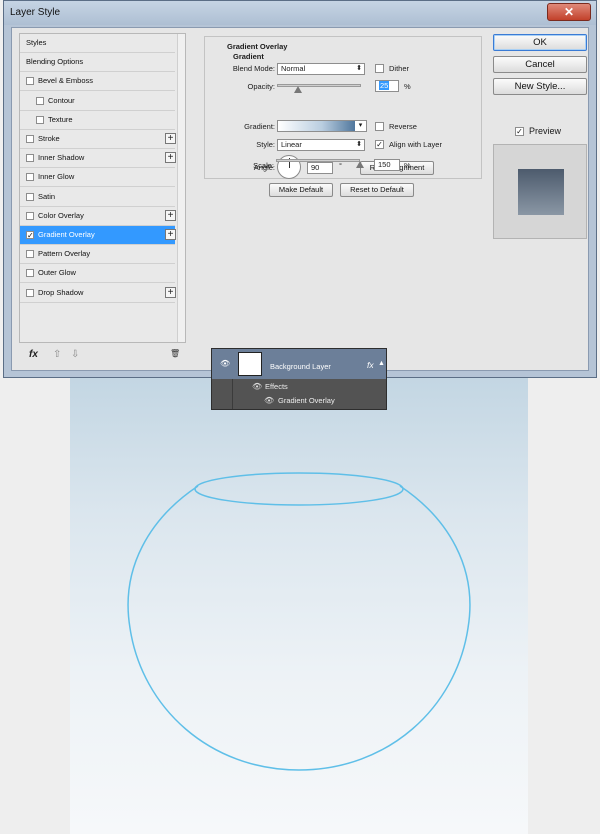  I want to click on degree-symbol: °, so click(340, 165).